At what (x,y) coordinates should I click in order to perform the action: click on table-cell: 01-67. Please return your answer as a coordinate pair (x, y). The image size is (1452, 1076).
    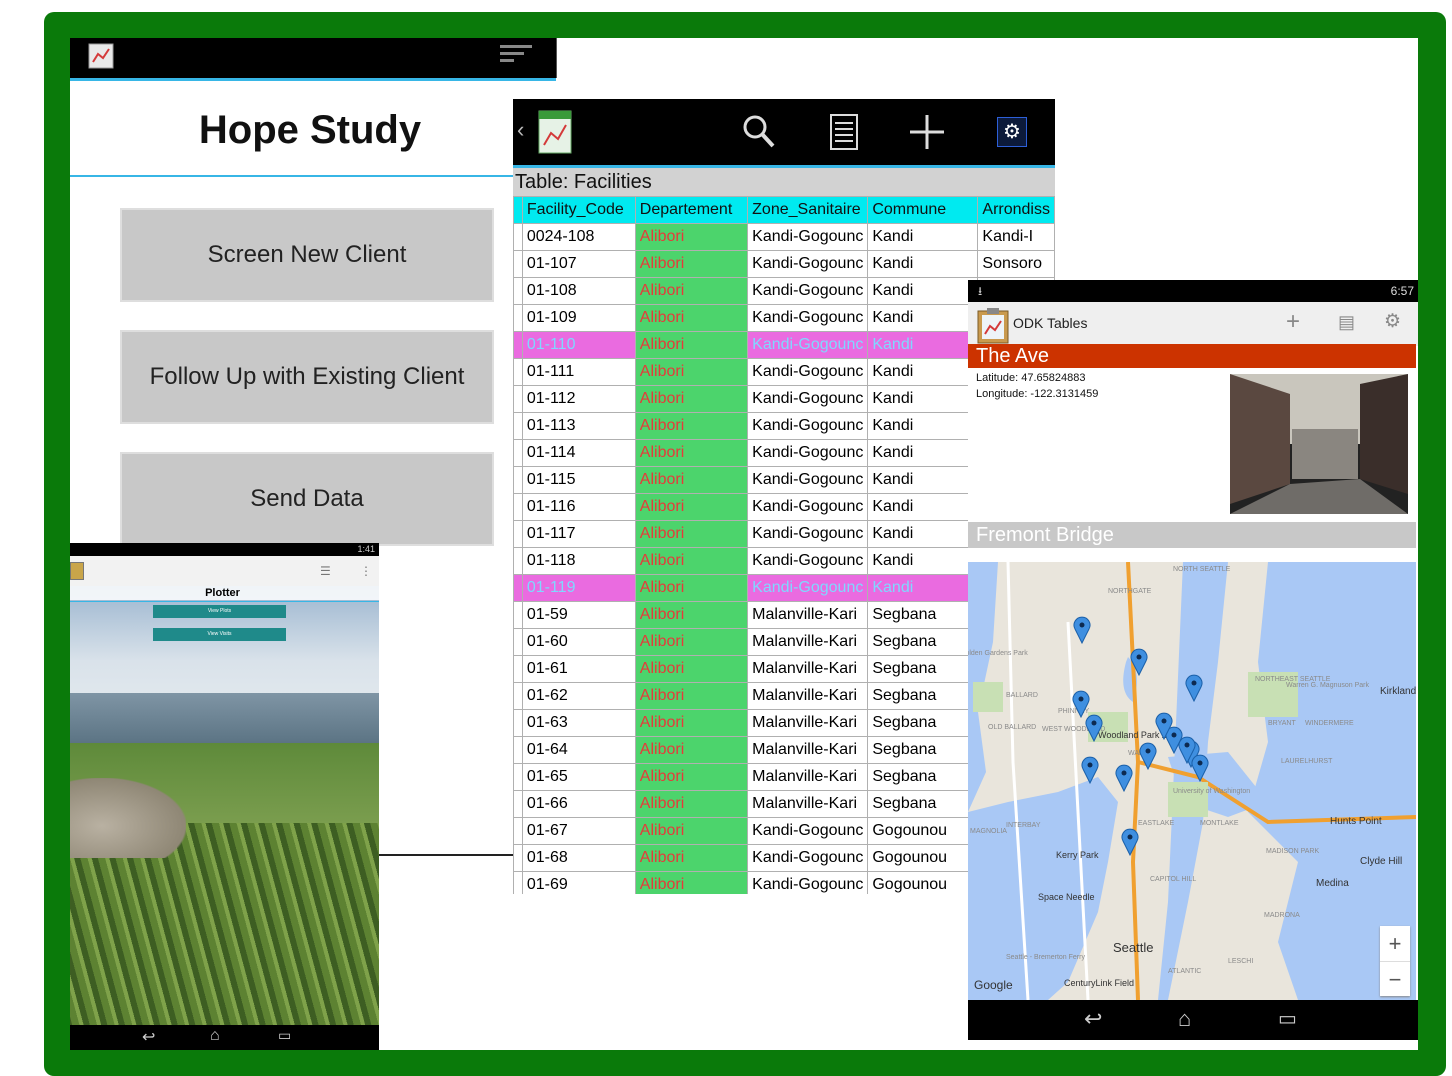
    Looking at the image, I should click on (578, 831).